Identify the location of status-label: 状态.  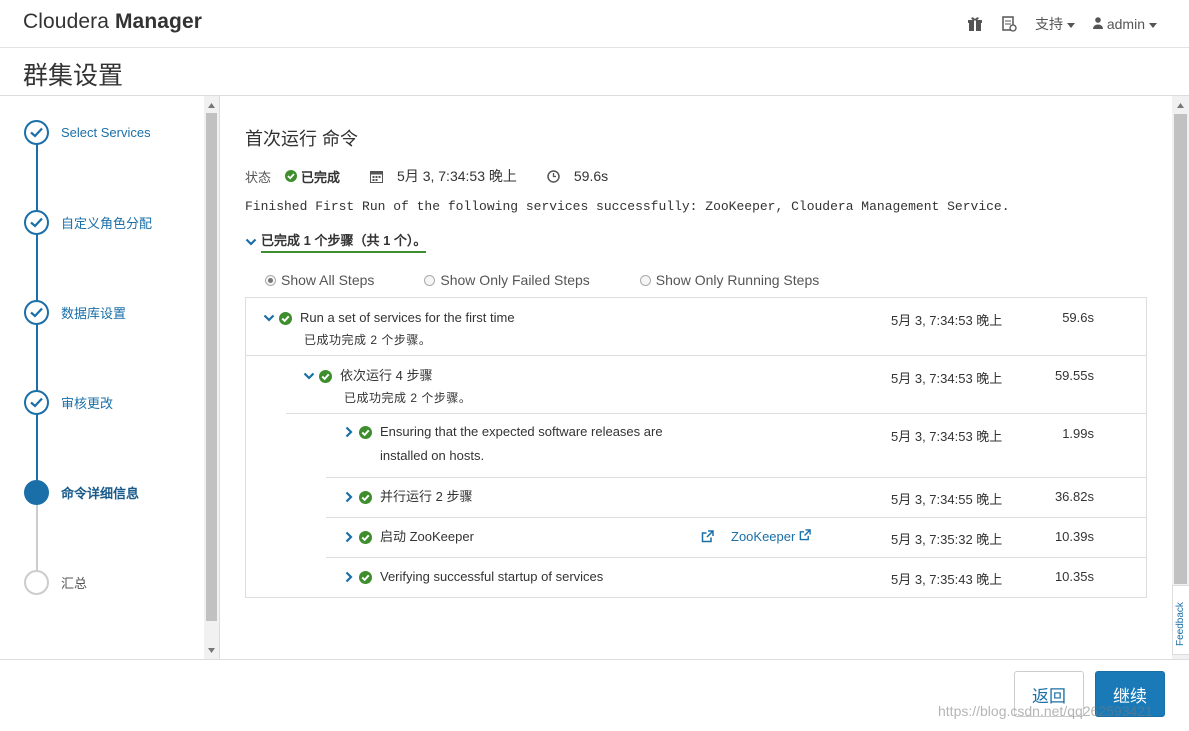
(258, 177).